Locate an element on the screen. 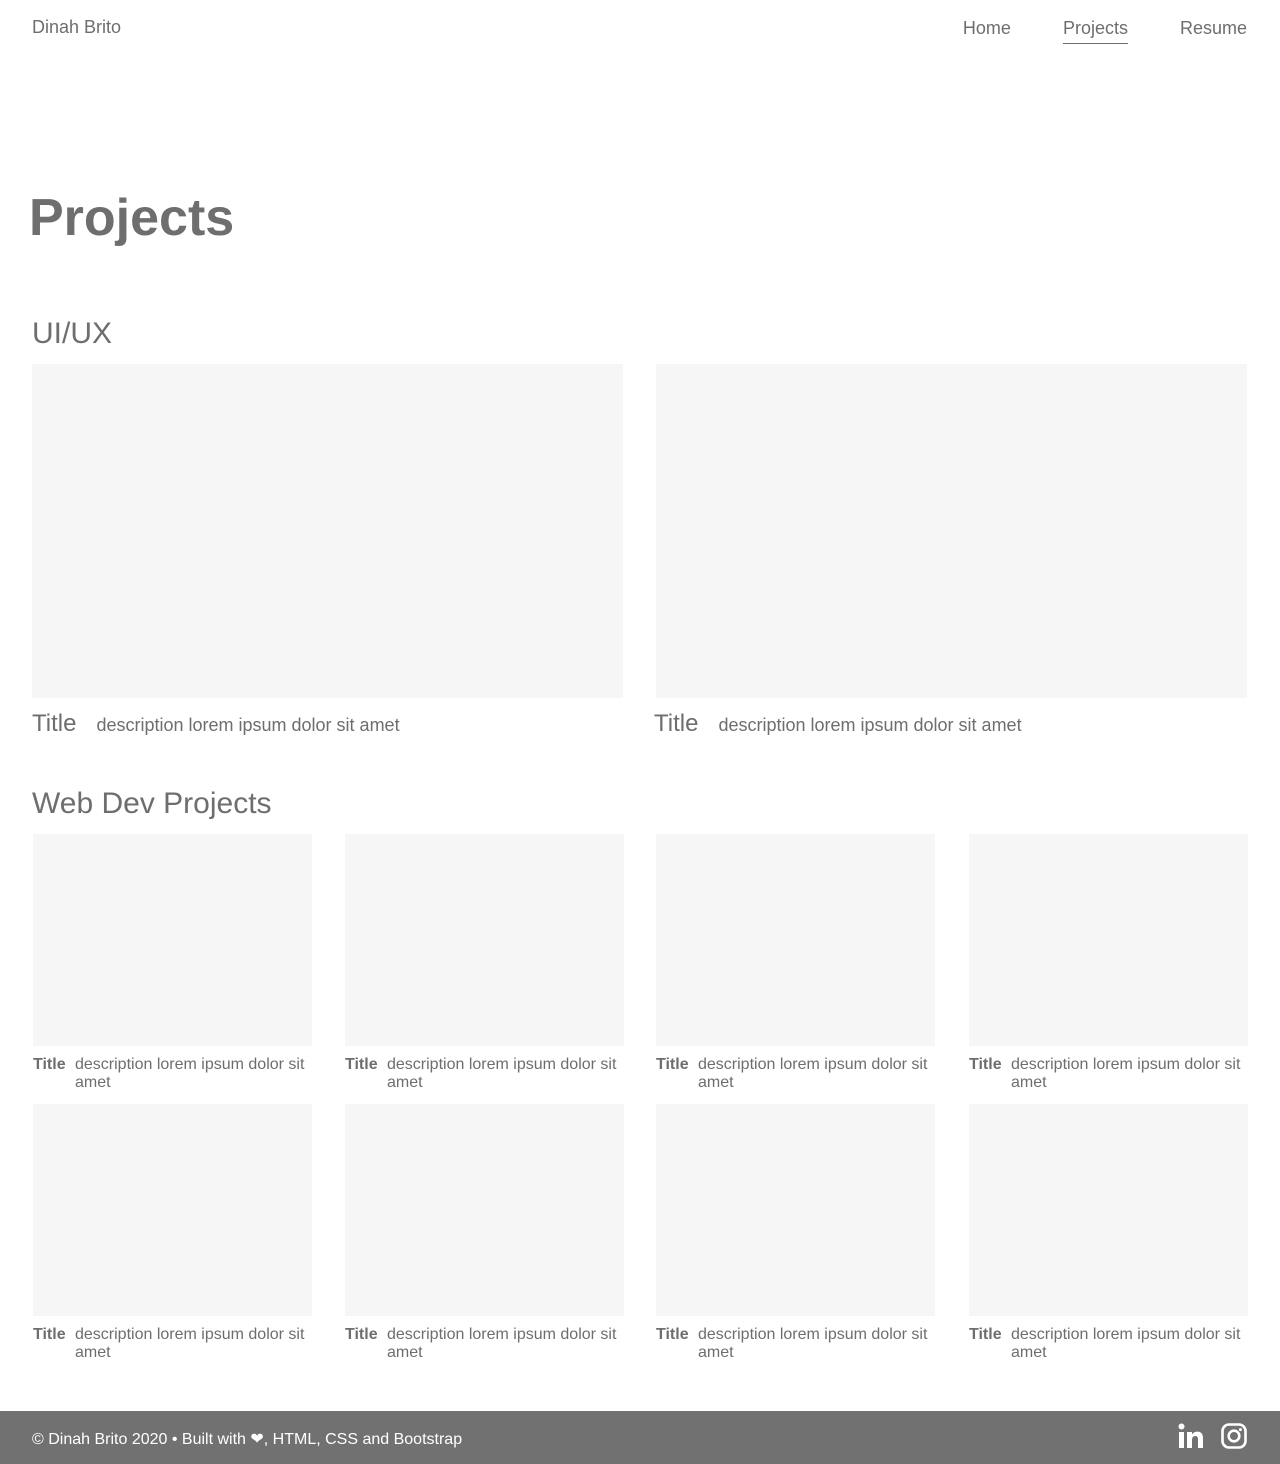 The height and width of the screenshot is (1464, 1280). main-nav: Home Projects Resume is located at coordinates (1079, 30).